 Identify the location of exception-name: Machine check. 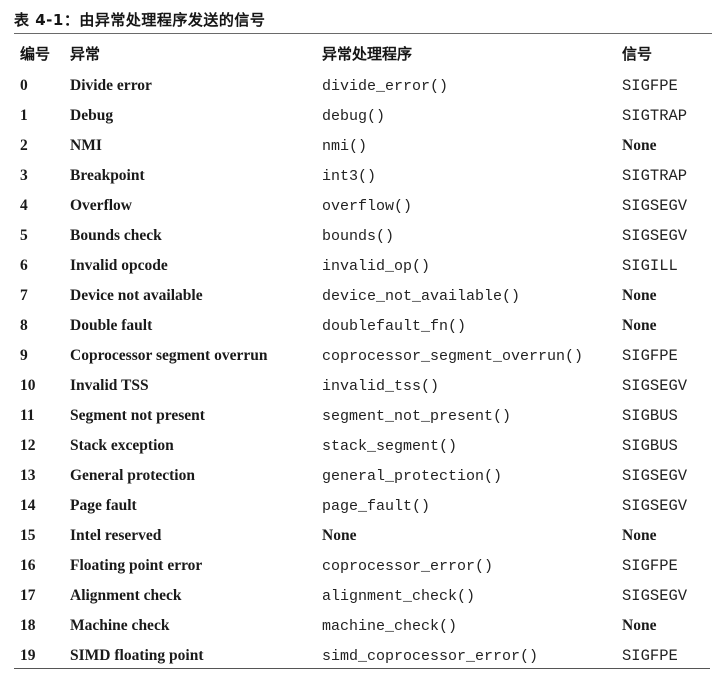
(120, 625).